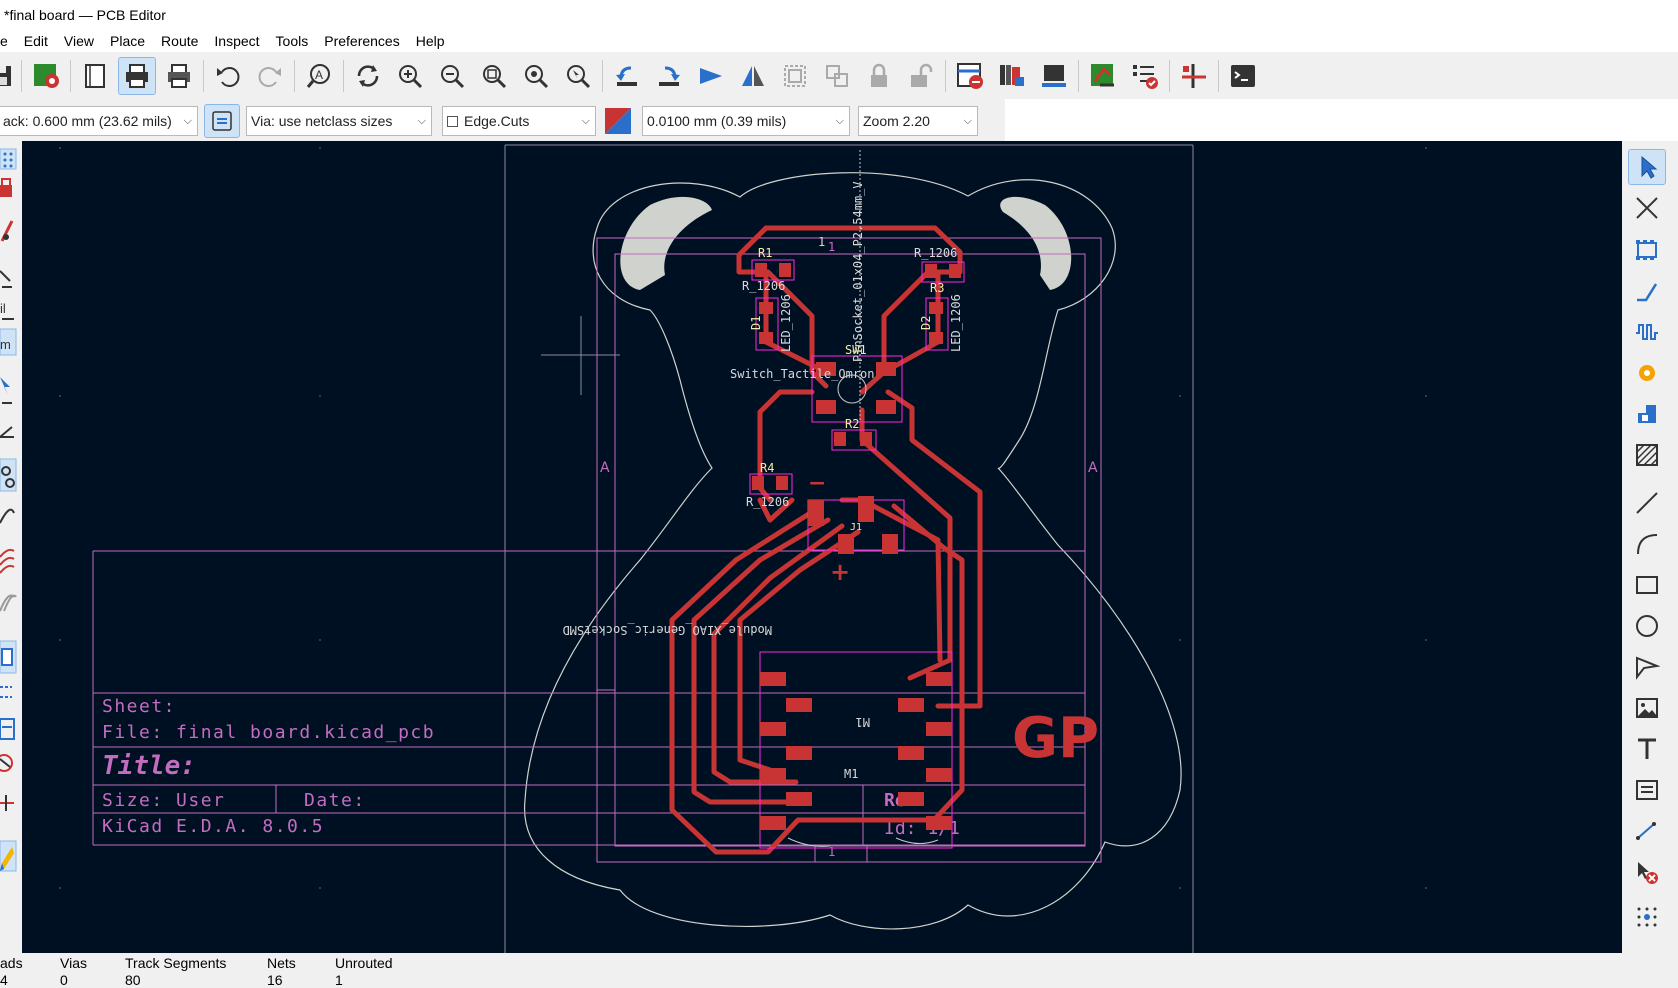  What do you see at coordinates (127, 41) in the screenshot?
I see `menu-place: Place` at bounding box center [127, 41].